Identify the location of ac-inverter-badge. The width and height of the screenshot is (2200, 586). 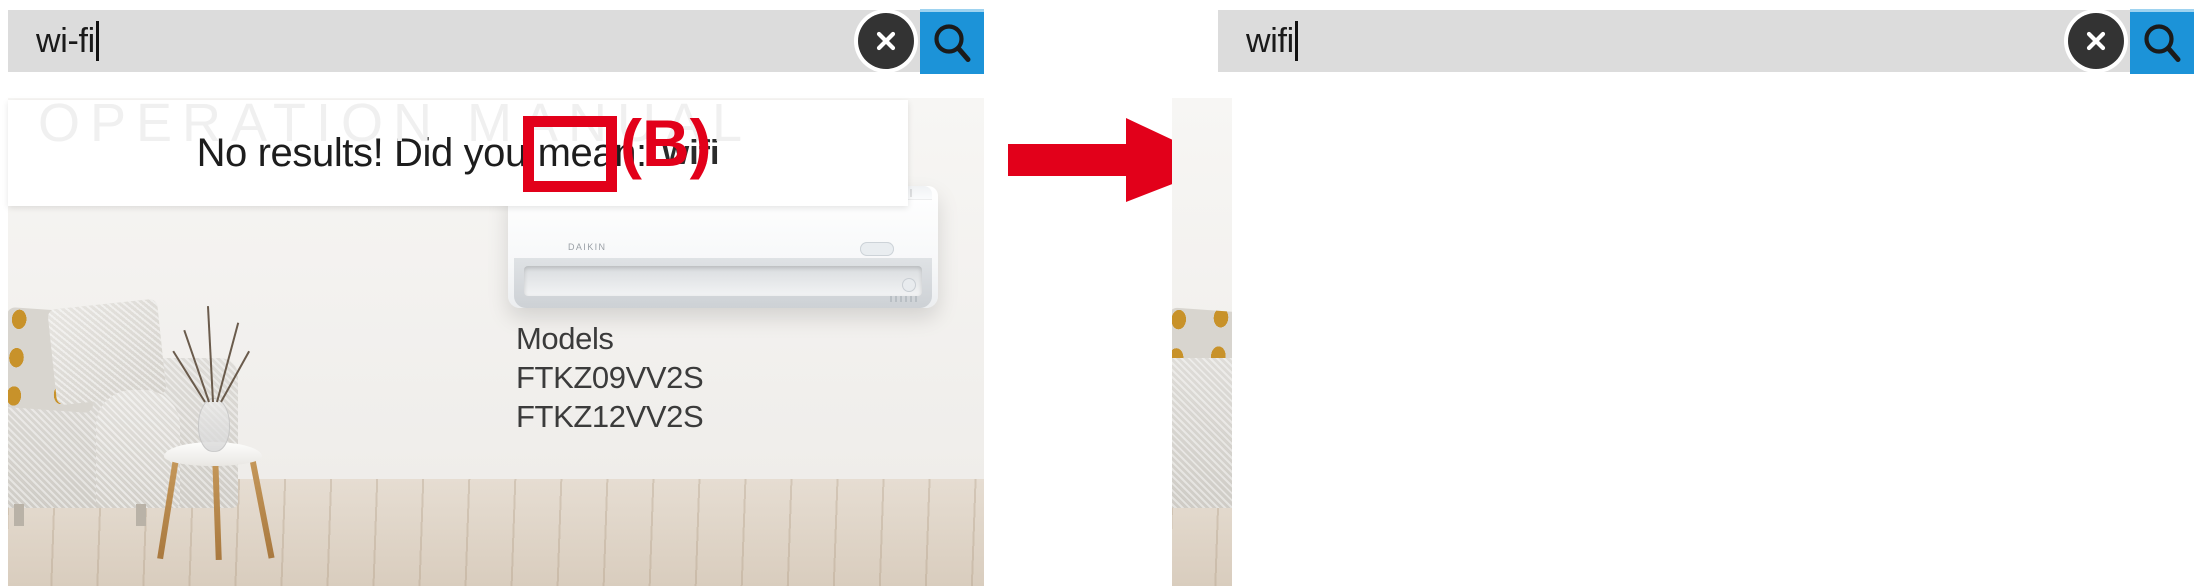
(877, 249).